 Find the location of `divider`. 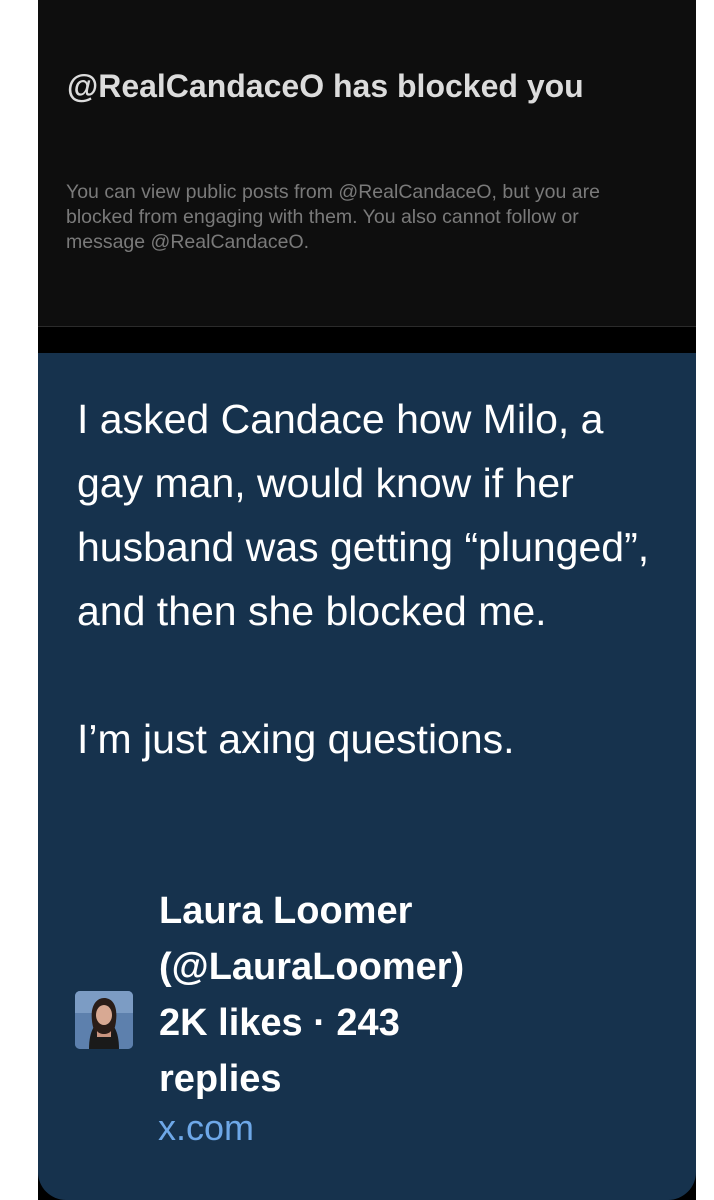

divider is located at coordinates (367, 340).